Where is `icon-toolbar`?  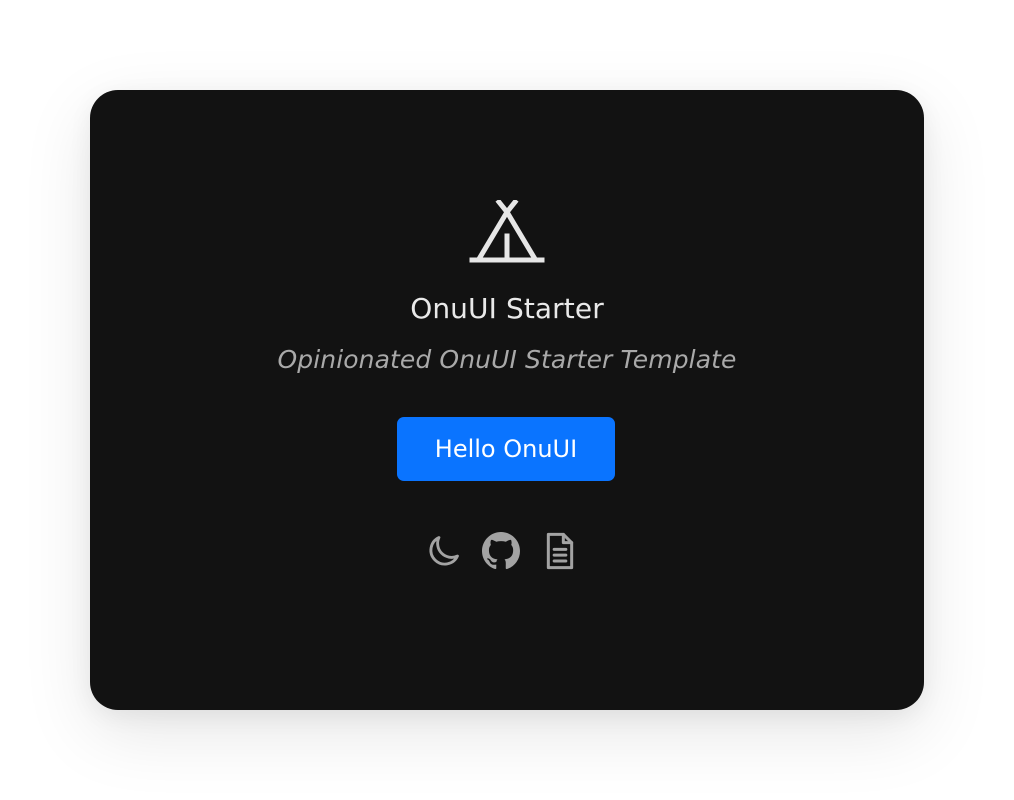 icon-toolbar is located at coordinates (509, 551).